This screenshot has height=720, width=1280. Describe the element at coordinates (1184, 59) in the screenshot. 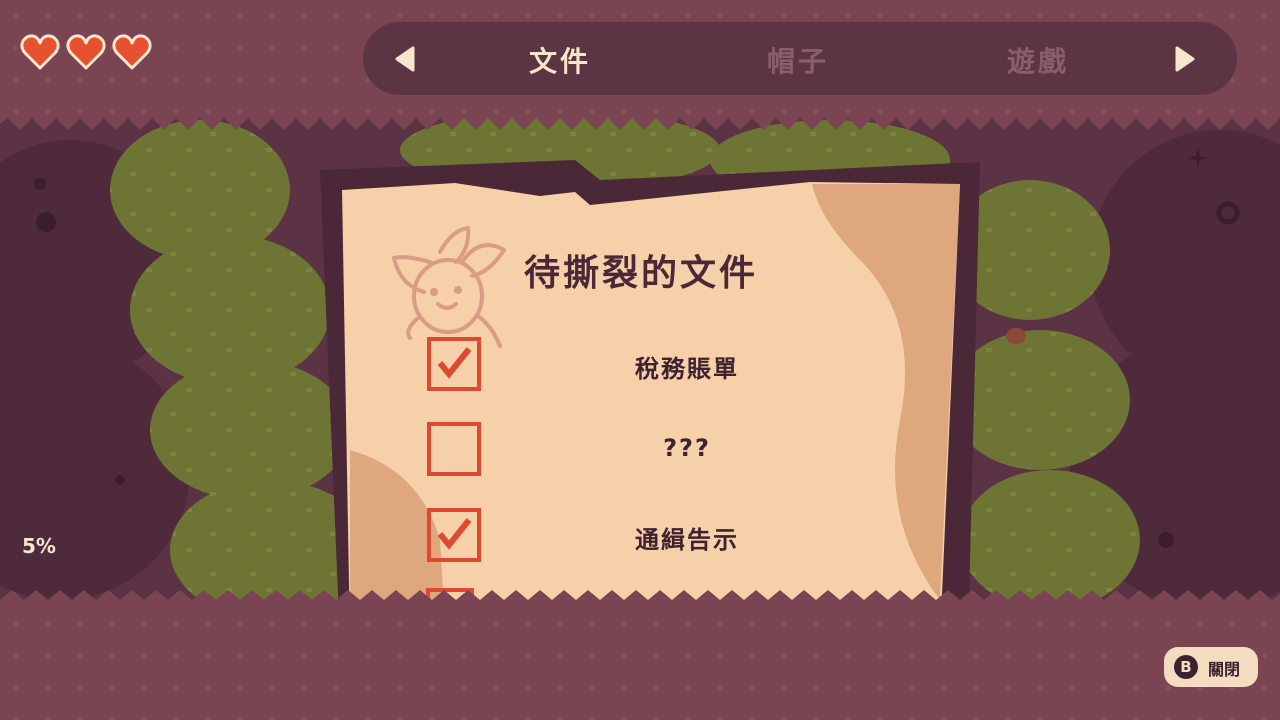

I see `arrow-right-icon` at that location.